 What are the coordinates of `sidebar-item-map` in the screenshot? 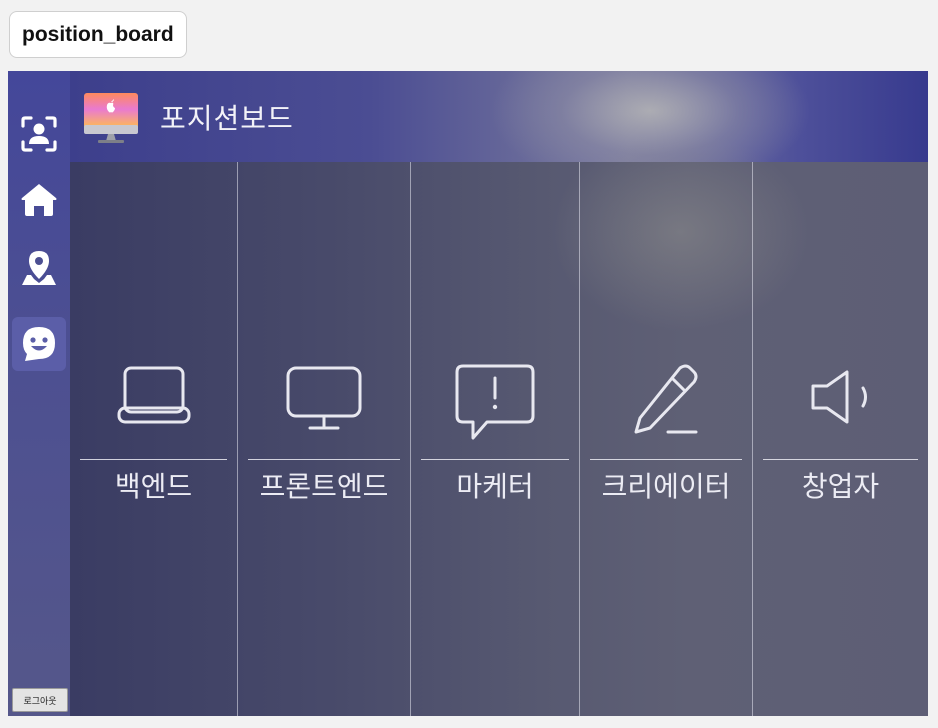 It's located at (39, 268).